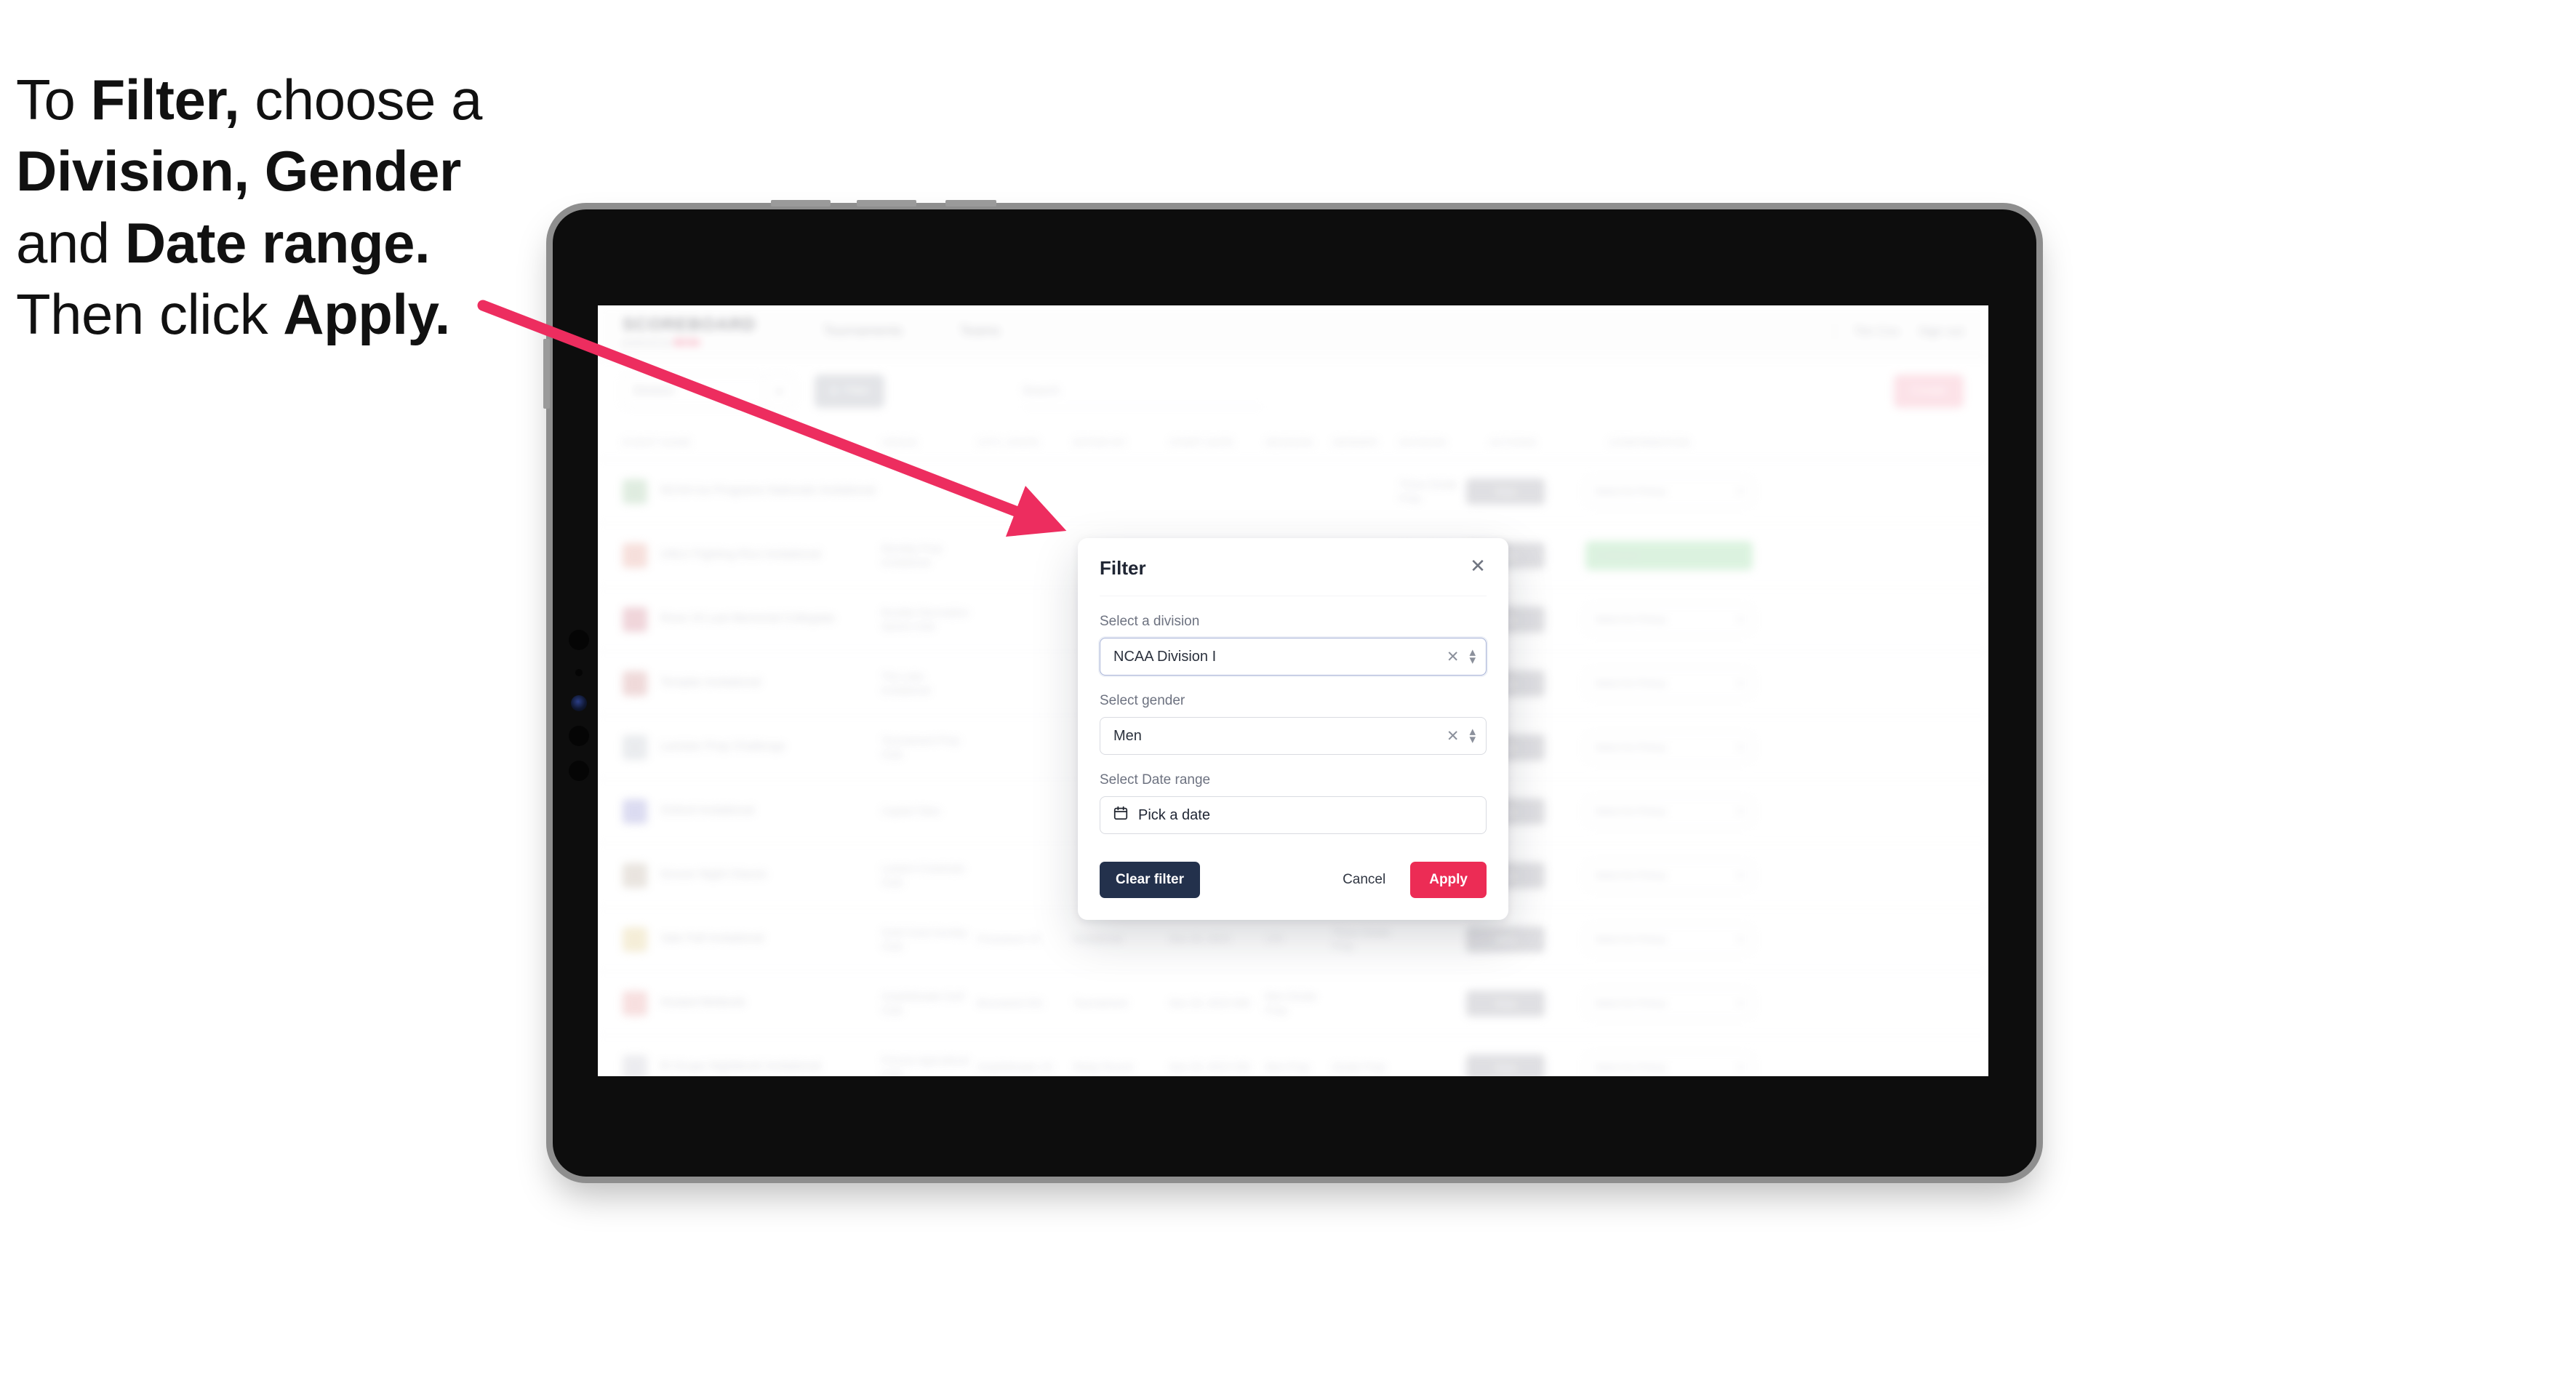 This screenshot has width=2576, height=1386. What do you see at coordinates (165, 100) in the screenshot?
I see `instruction-emphasis-filter: Filter,` at bounding box center [165, 100].